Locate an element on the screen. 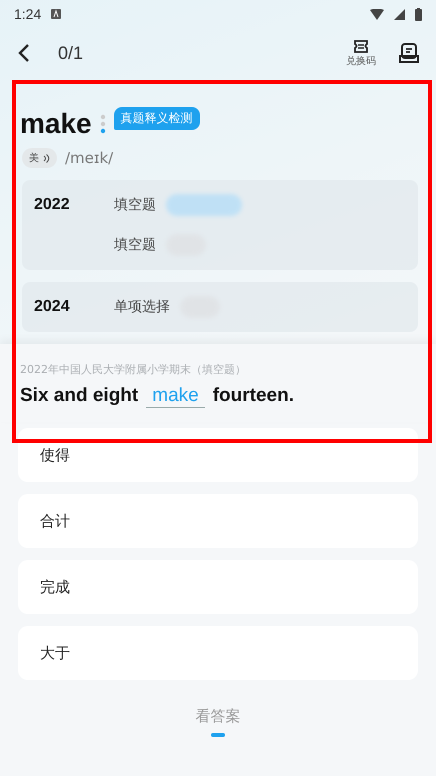  answer-blank: make is located at coordinates (175, 396).